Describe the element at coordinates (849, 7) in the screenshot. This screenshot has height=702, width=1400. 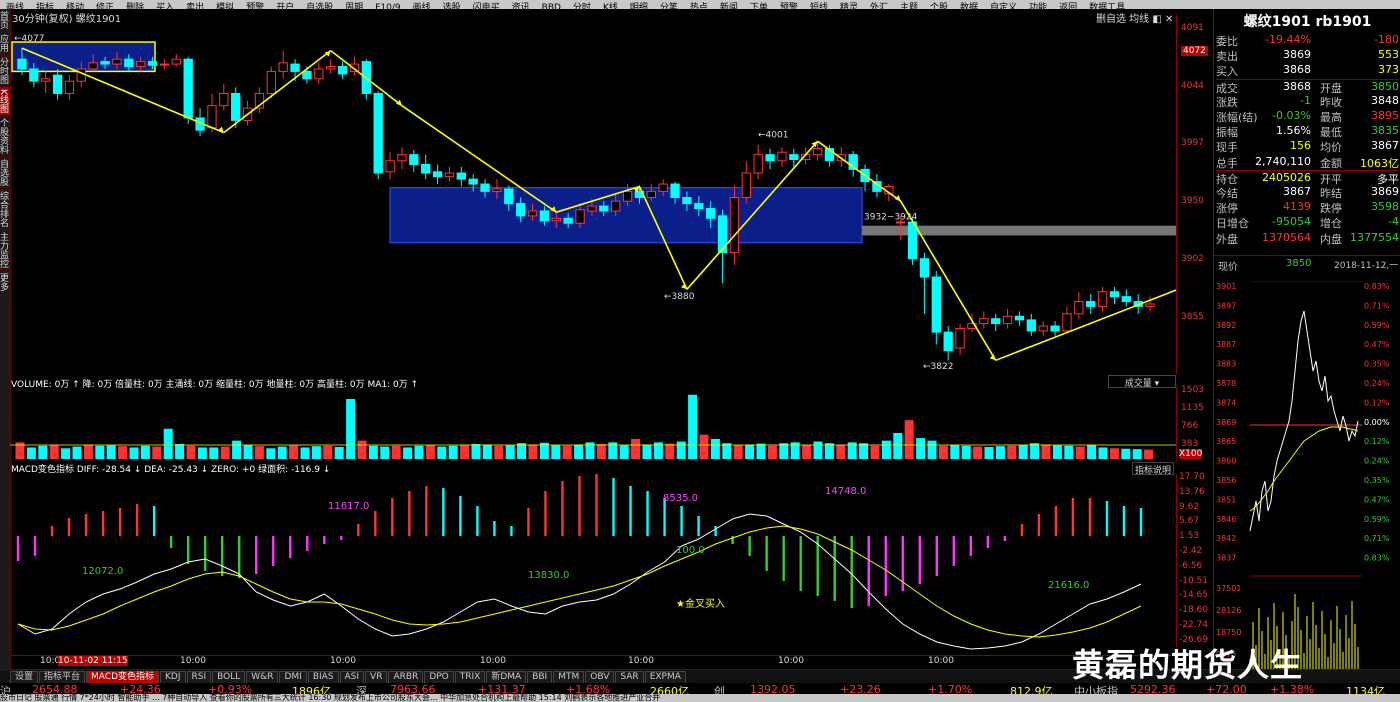
I see `menu-item: 精灵` at that location.